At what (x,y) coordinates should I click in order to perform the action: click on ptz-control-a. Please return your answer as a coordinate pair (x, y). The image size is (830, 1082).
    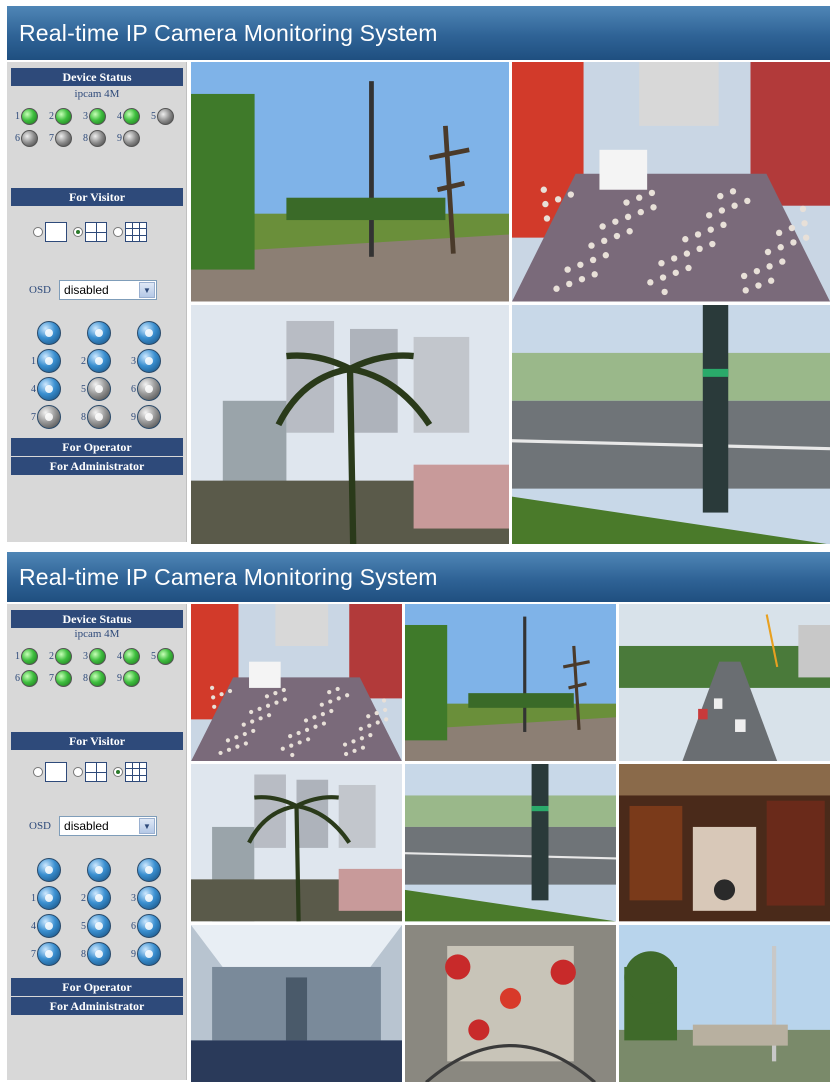
    Looking at the image, I should click on (52, 333).